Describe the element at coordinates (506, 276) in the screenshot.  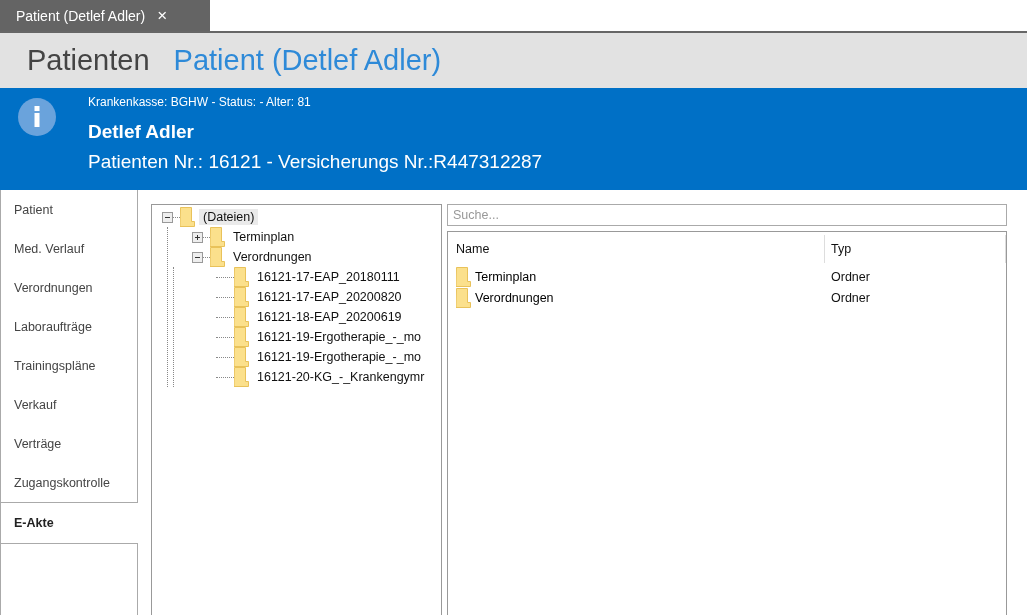
I see `file-name: Terminplan` at that location.